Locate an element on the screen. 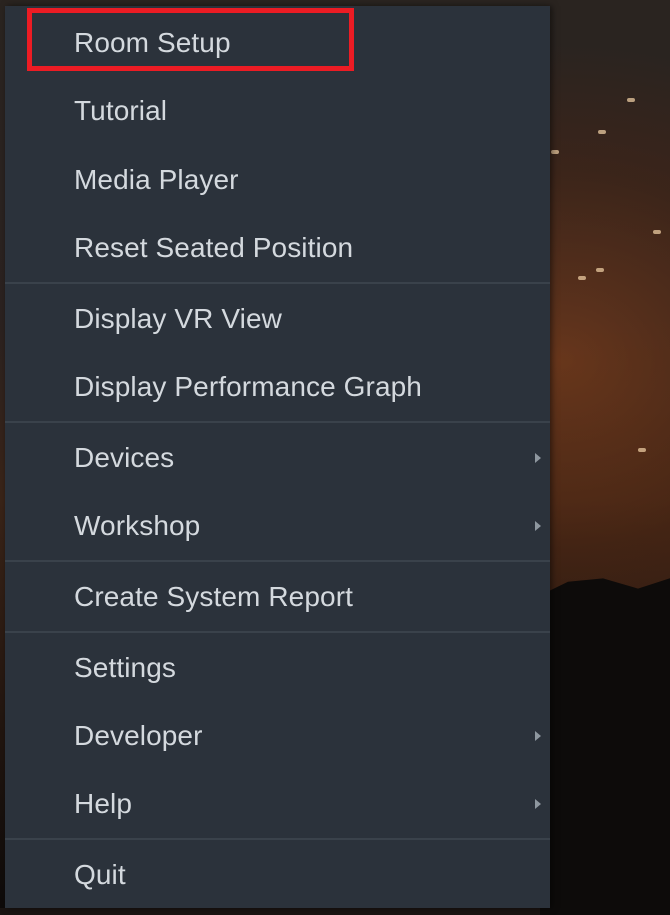 The height and width of the screenshot is (915, 670). menu-item-label: Display Performance Graph is located at coordinates (248, 386).